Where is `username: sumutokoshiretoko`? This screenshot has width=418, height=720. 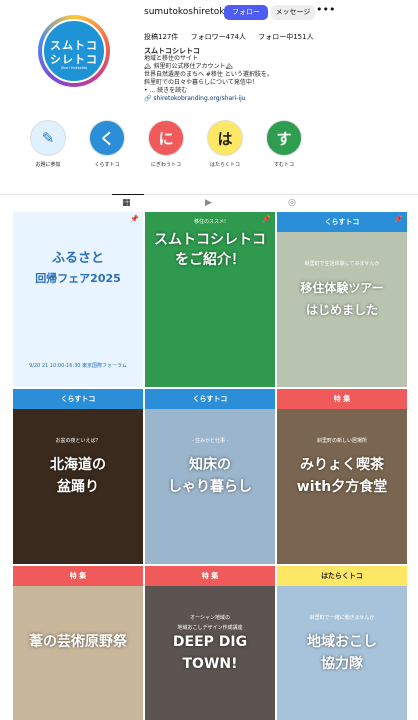 username: sumutokoshiretoko is located at coordinates (187, 12).